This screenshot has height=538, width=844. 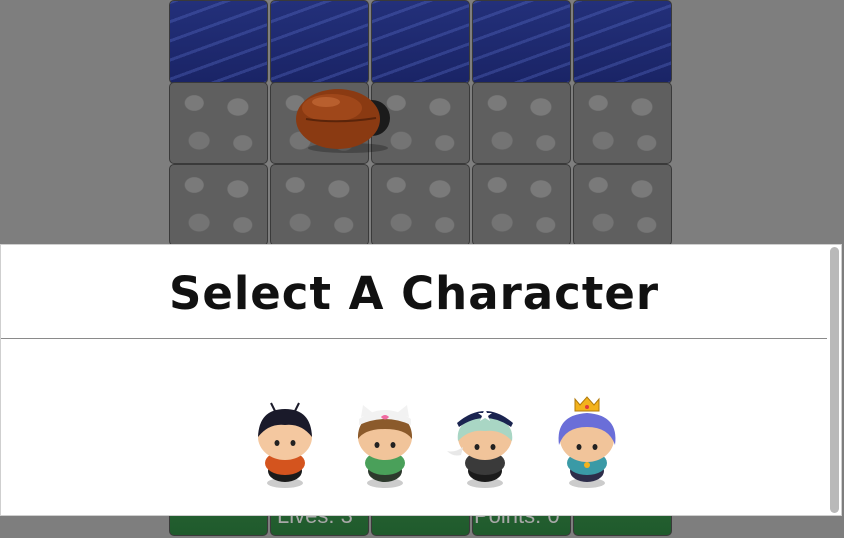 I want to click on enemy-bug-icon, so click(x=343, y=121).